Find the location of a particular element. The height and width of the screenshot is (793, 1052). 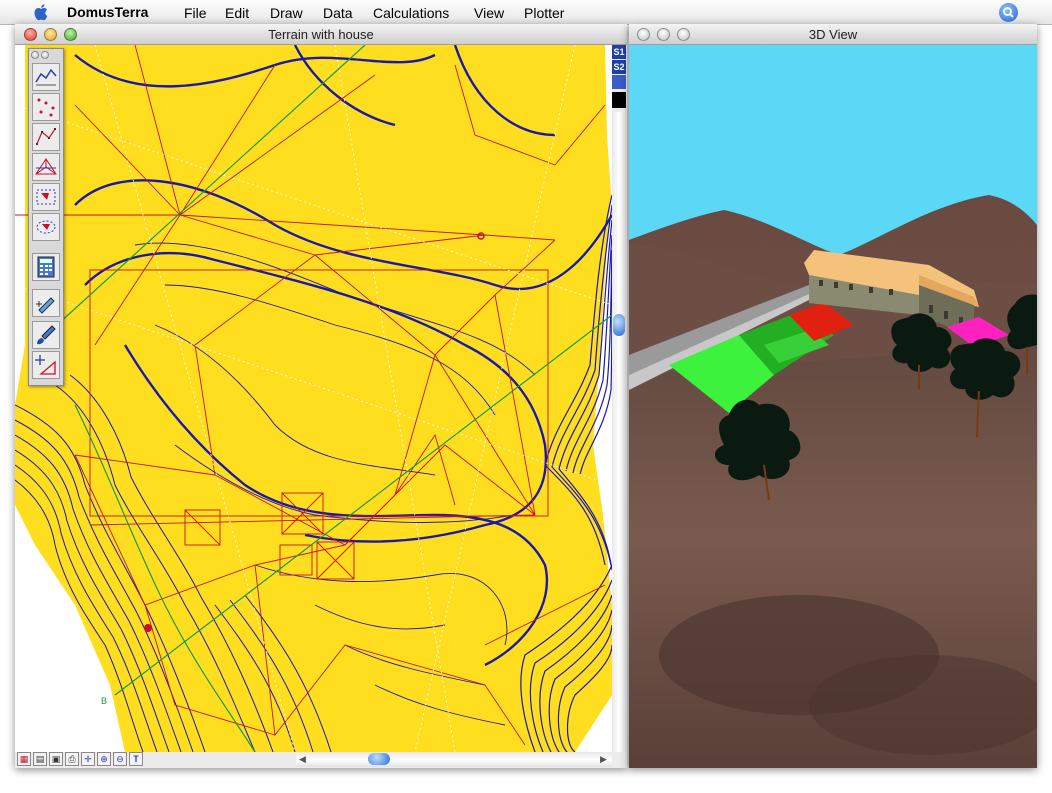

menu-file: File is located at coordinates (195, 13).